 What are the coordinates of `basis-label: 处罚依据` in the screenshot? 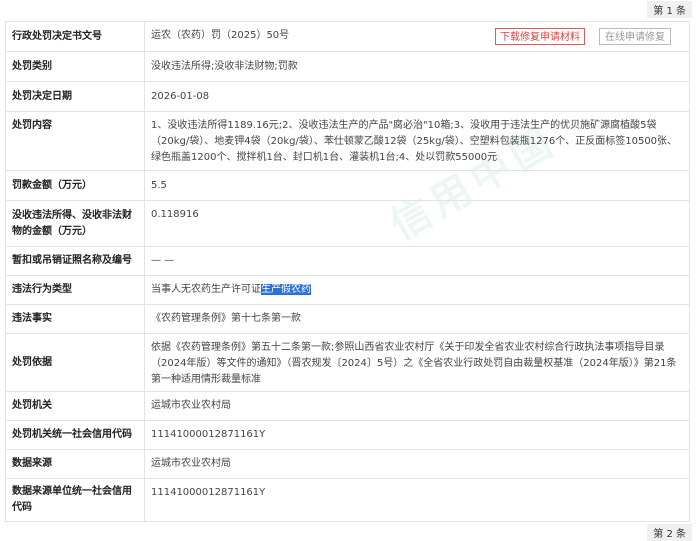 It's located at (75, 362).